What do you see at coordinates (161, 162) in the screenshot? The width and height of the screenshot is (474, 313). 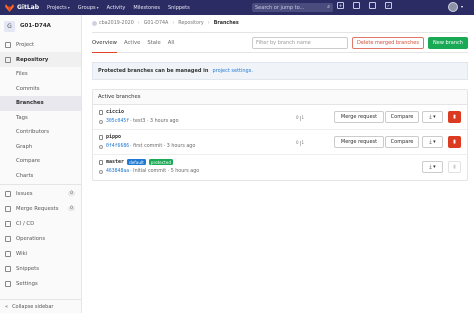 I see `protected-badge: protected` at bounding box center [161, 162].